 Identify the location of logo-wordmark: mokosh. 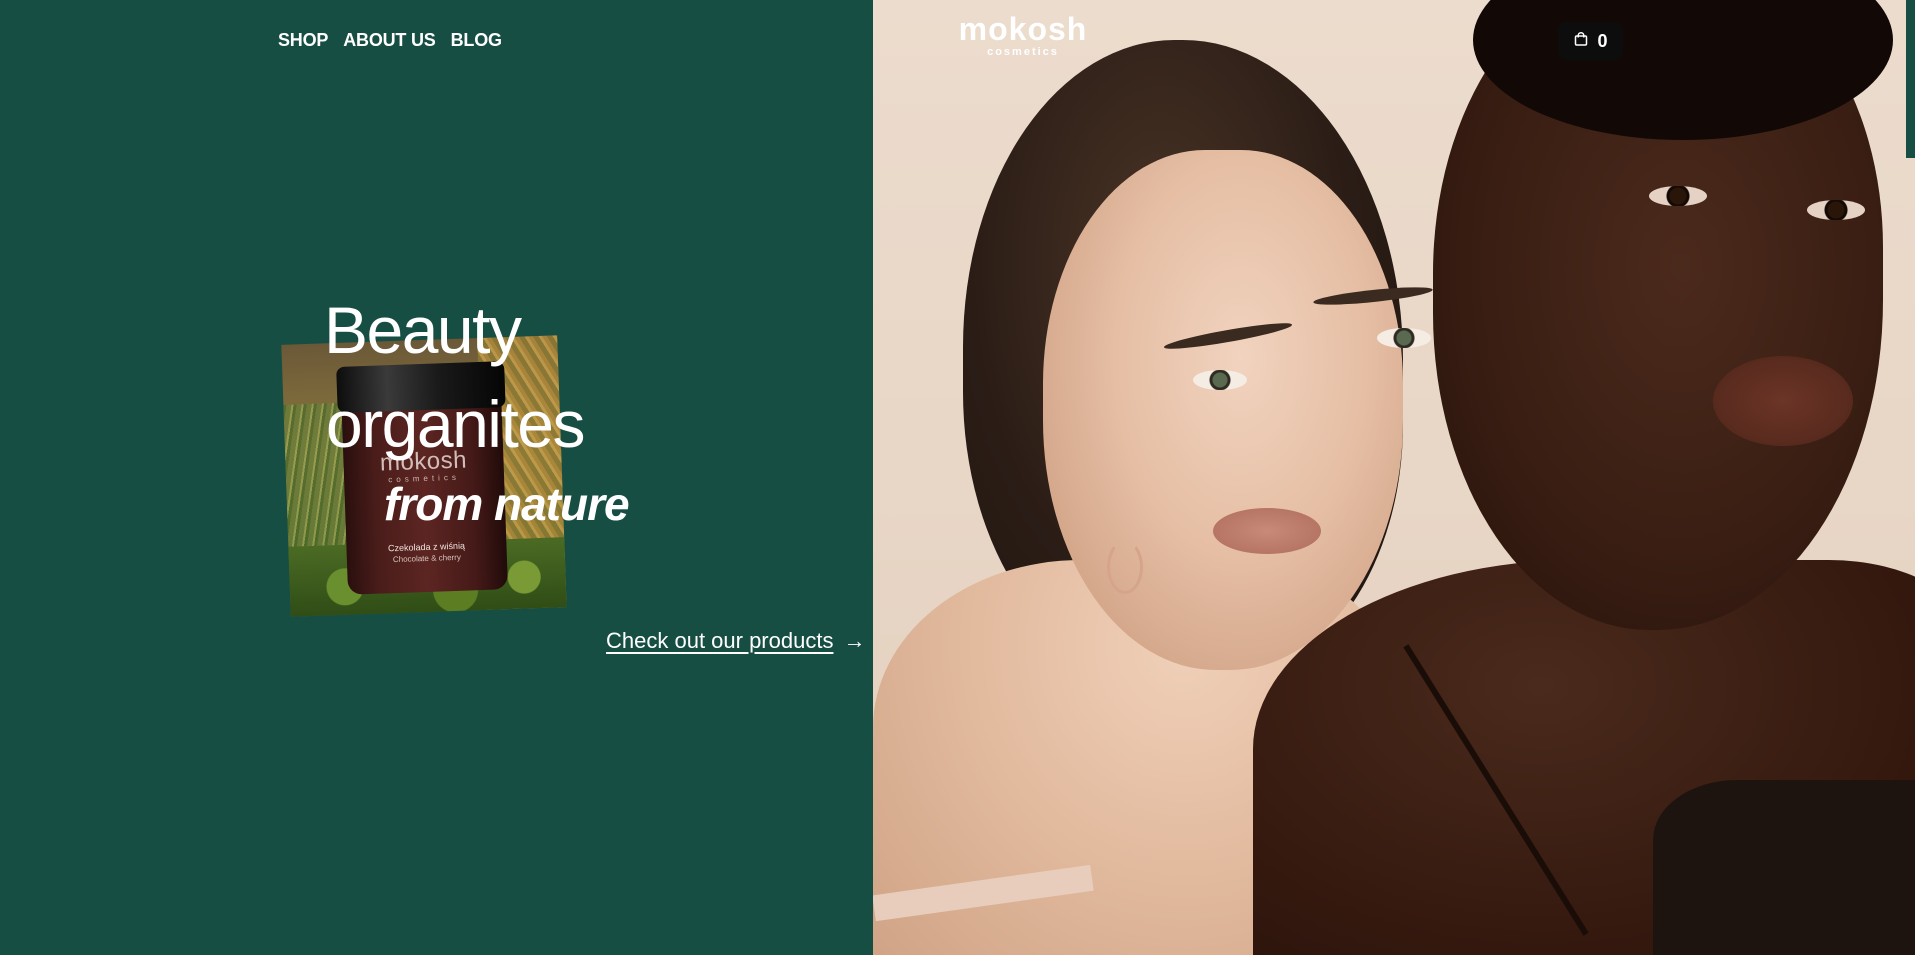
(1023, 29).